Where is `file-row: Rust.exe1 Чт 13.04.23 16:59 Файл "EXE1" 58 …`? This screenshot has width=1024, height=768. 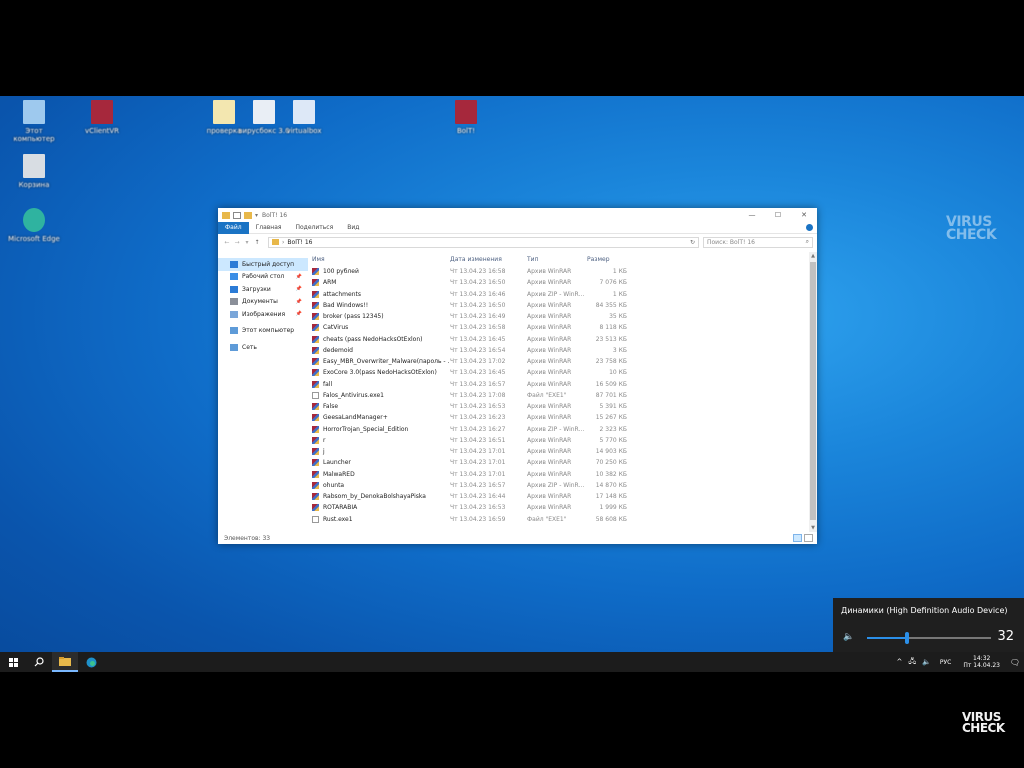
file-row: Rust.exe1 Чт 13.04.23 16:59 Файл "EXE1" 58 … is located at coordinates (559, 519).